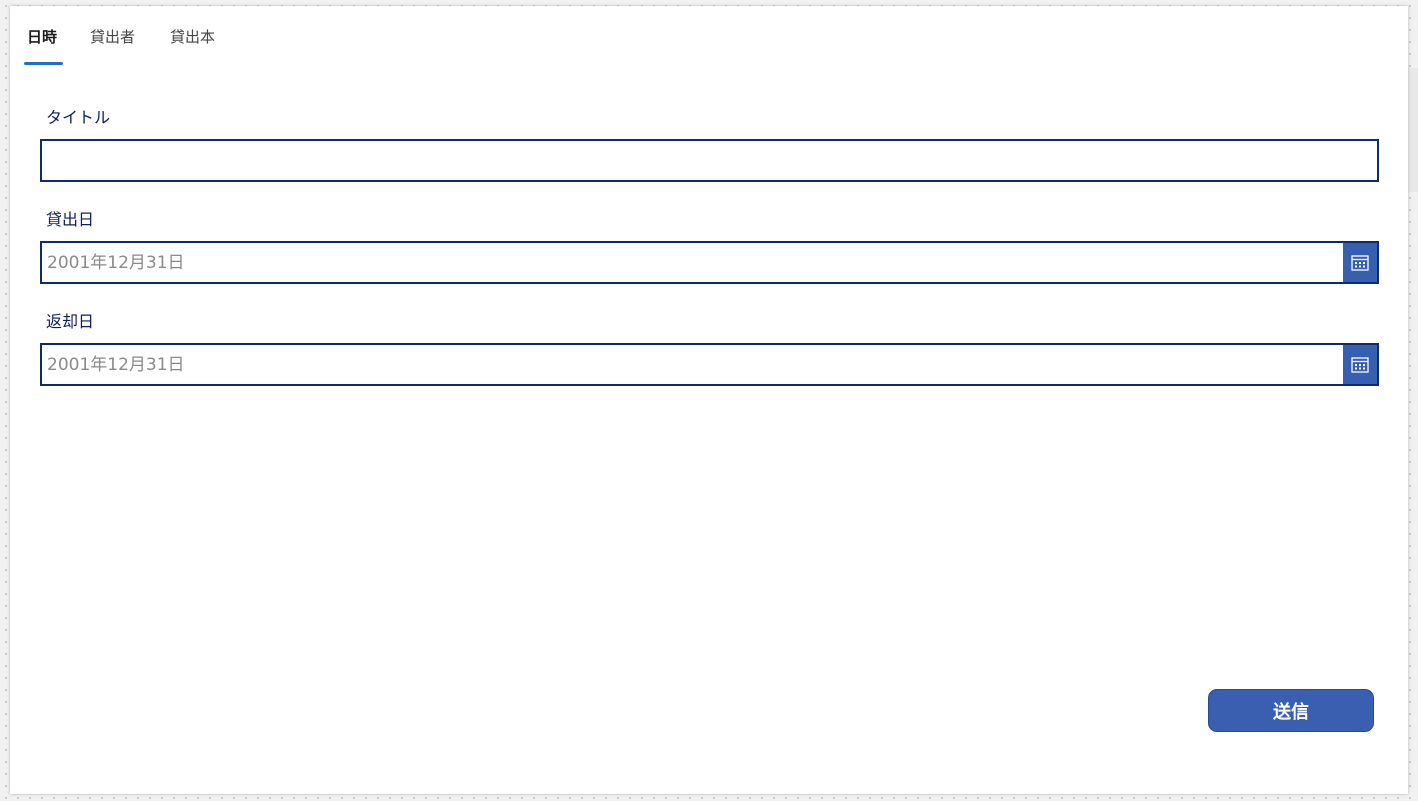  I want to click on submit-button: 送信, so click(1291, 710).